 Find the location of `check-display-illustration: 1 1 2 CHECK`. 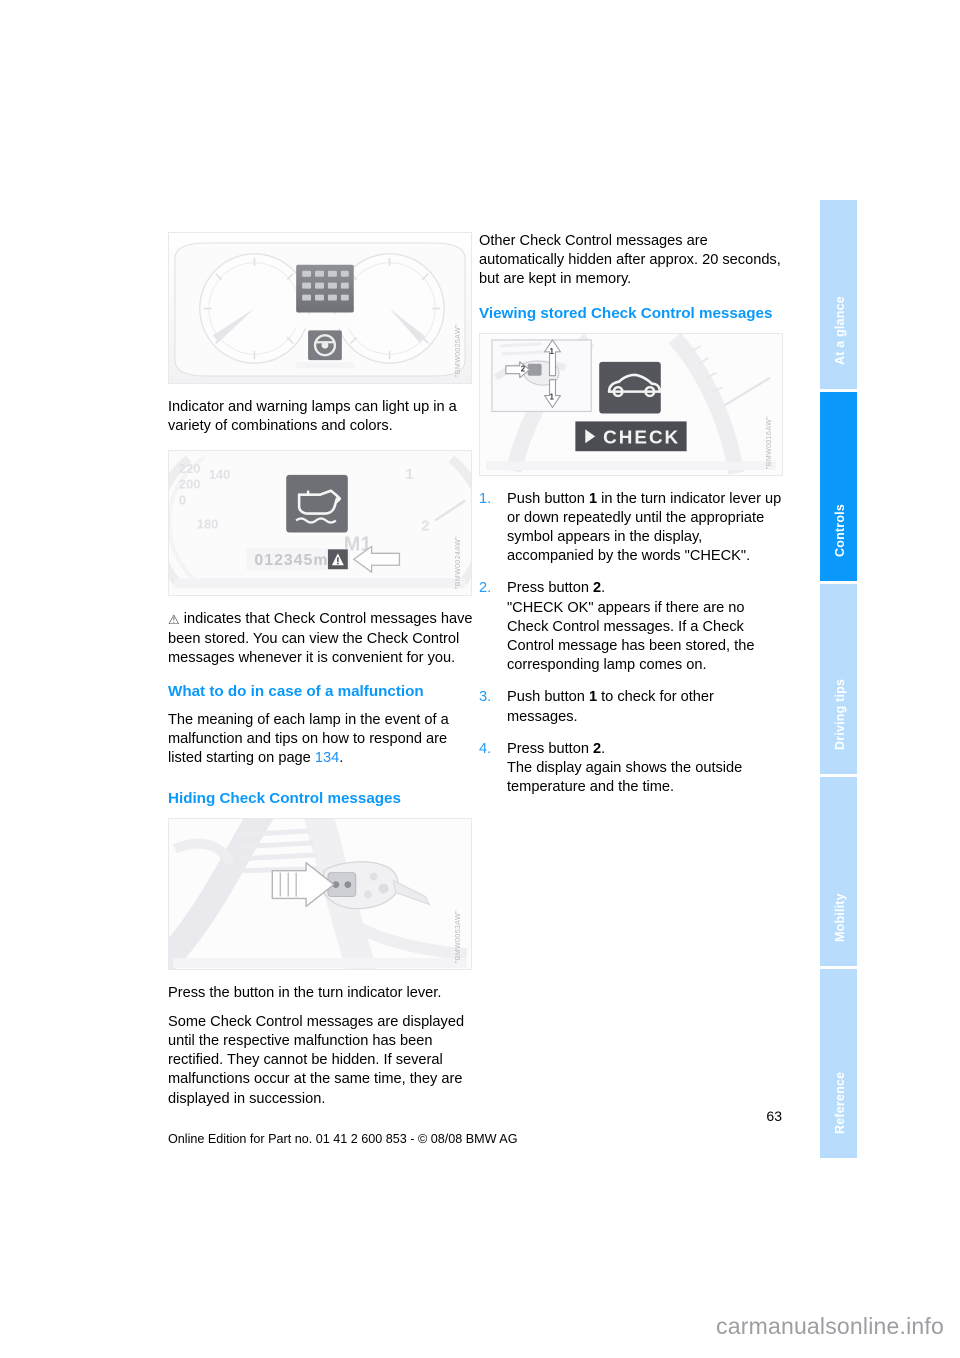

check-display-illustration: 1 1 2 CHECK is located at coordinates (631, 404).